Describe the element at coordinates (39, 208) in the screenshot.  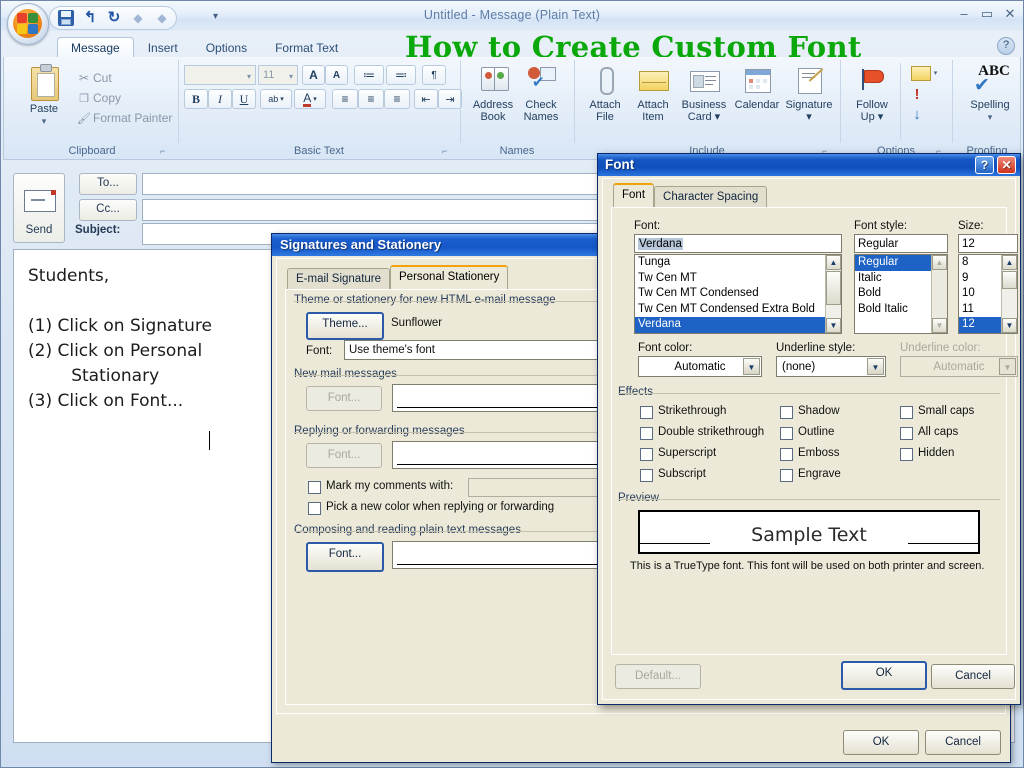
I see `send-button: Send` at that location.